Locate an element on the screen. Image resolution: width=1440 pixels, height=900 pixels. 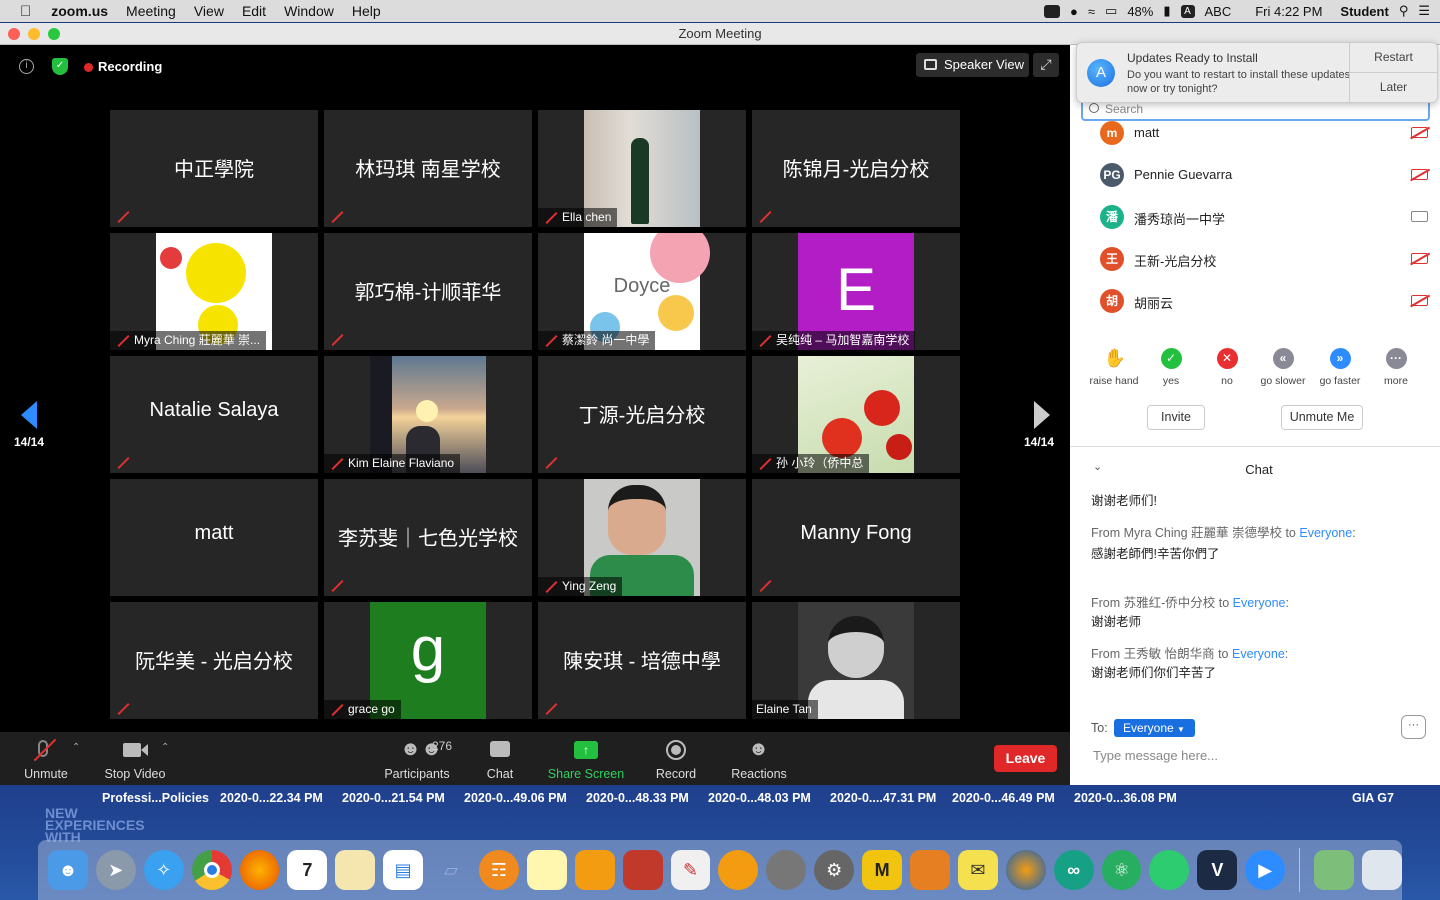
input-source-label: ABC is located at coordinates (1218, 11).